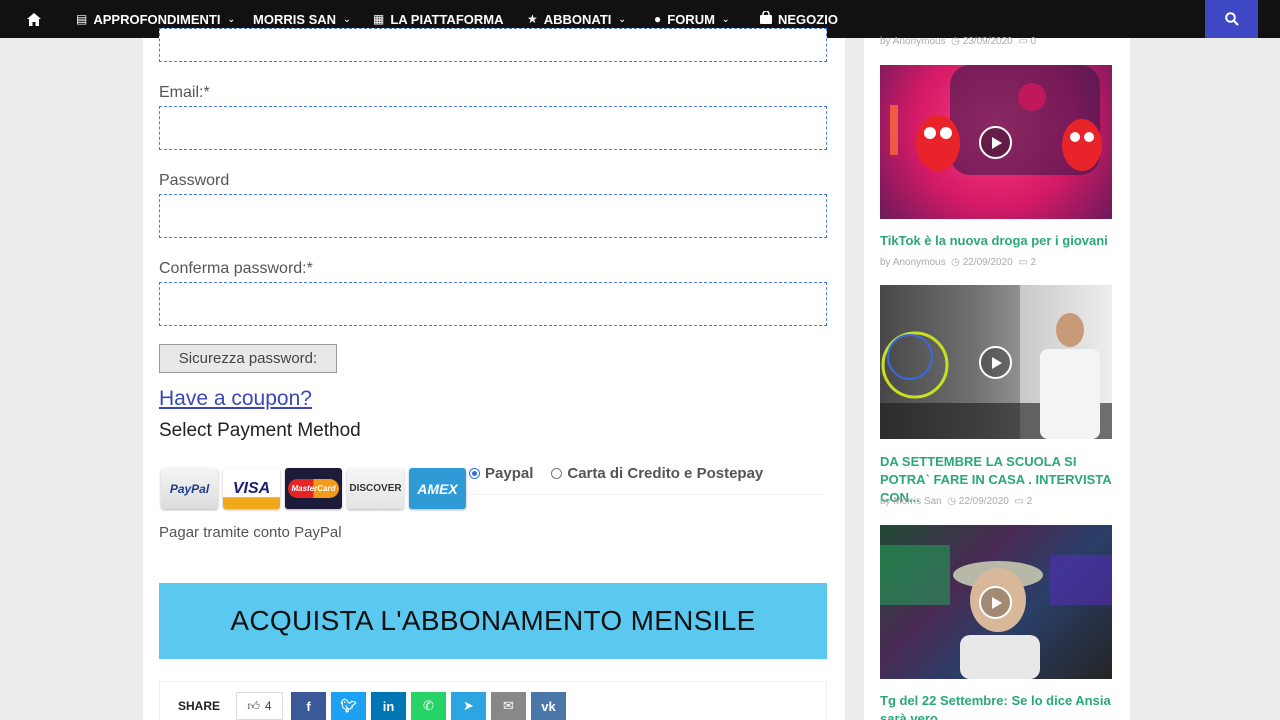  Describe the element at coordinates (157, 19) in the screenshot. I see `nav-label: APPROFONDIMENTI` at that location.